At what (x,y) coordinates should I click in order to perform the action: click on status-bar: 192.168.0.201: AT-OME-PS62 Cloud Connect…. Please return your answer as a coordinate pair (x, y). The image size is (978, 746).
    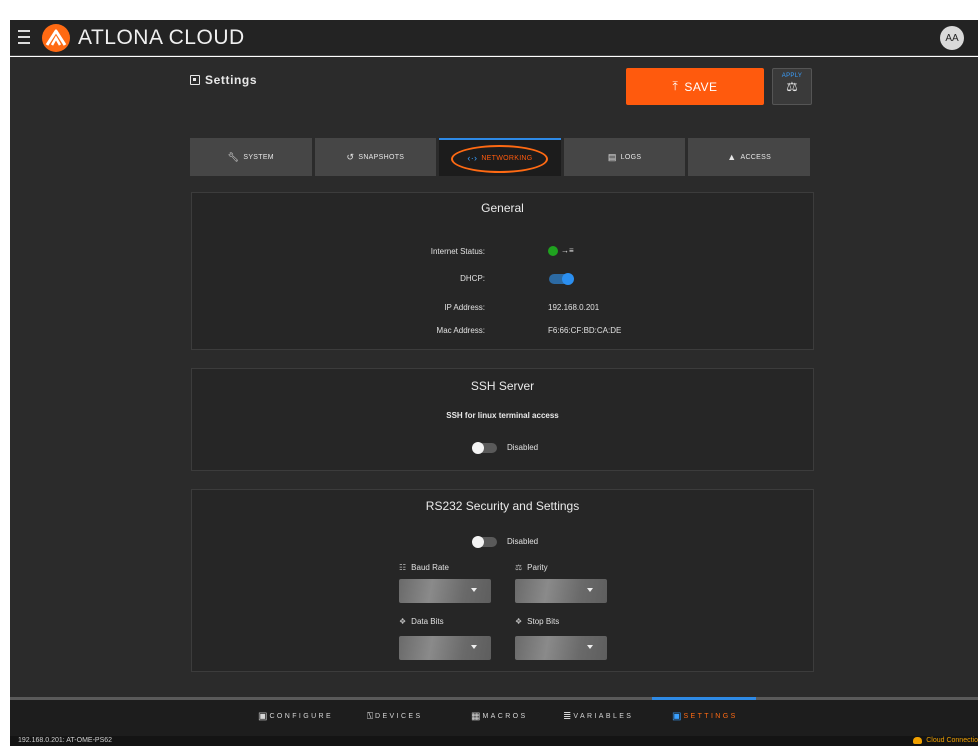
    Looking at the image, I should click on (494, 741).